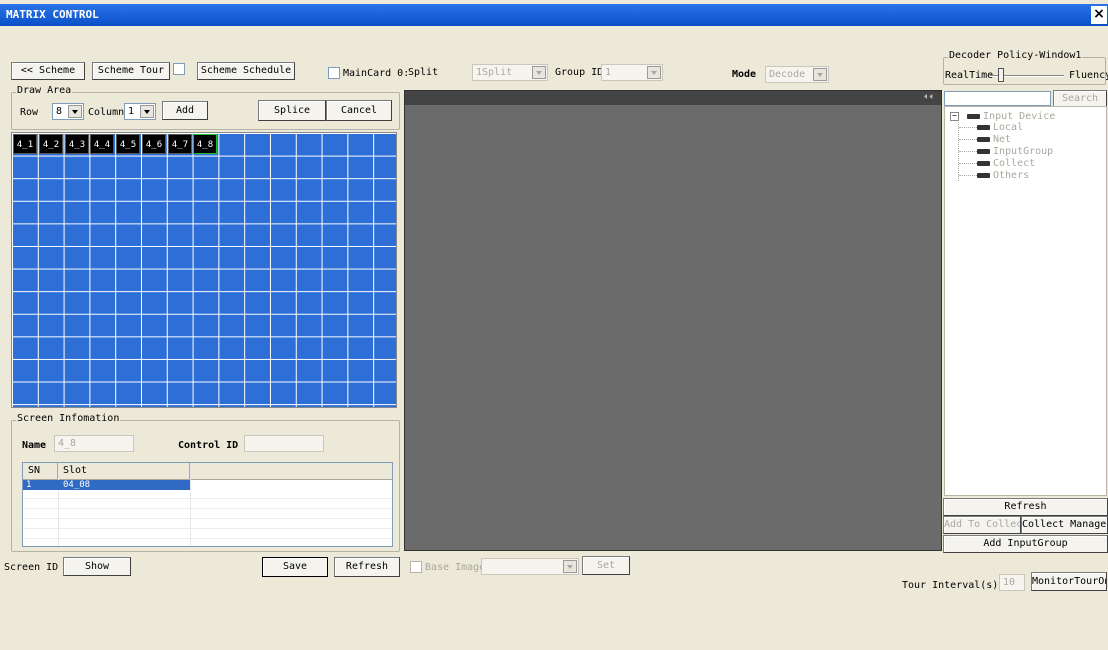  What do you see at coordinates (997, 98) in the screenshot?
I see `search-input` at bounding box center [997, 98].